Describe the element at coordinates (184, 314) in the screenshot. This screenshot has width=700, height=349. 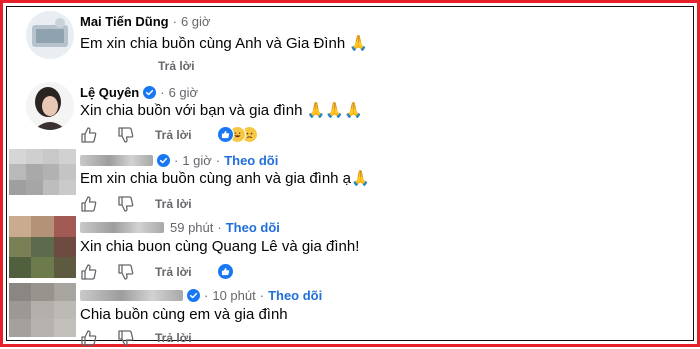
I see `comment-text: Chia buồn cùng em và gia đình` at that location.